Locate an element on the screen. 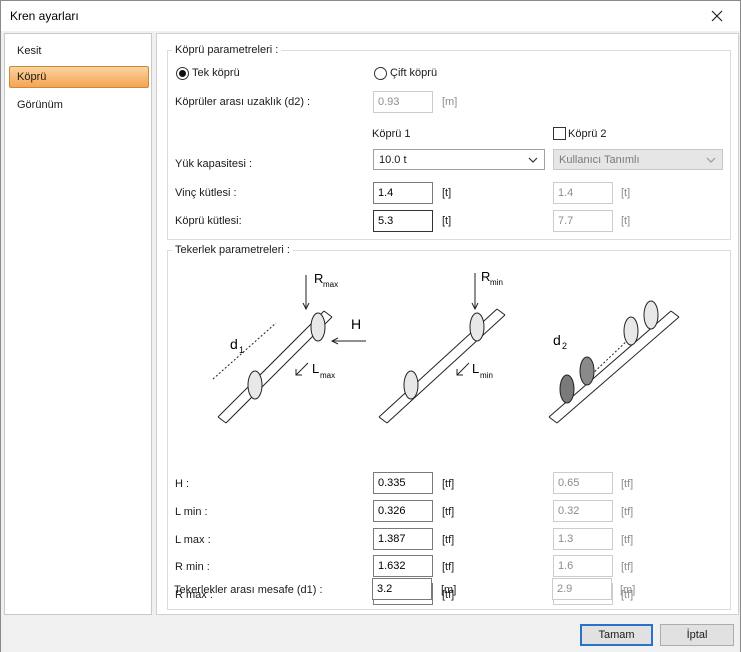 This screenshot has width=741, height=652. h-label: H : is located at coordinates (182, 484).